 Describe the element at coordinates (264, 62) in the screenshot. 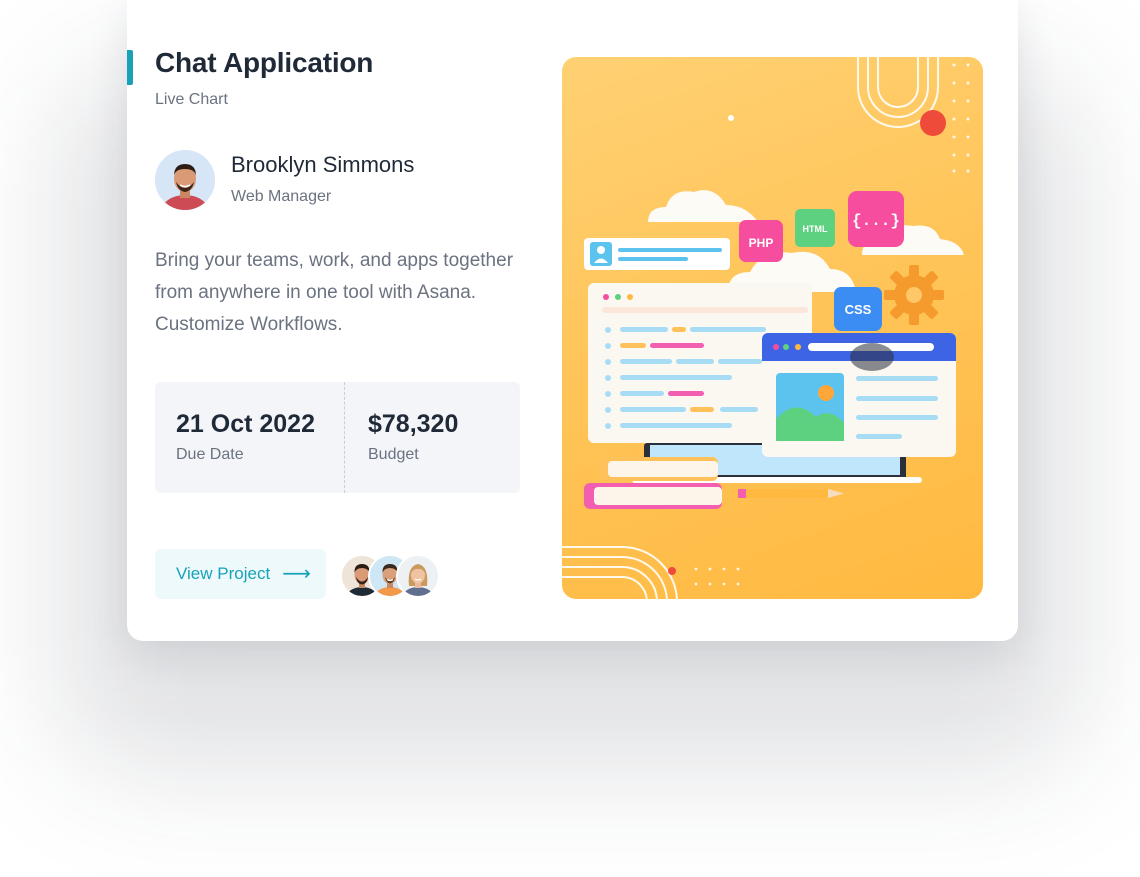

I see `project-title: Chat Application` at that location.